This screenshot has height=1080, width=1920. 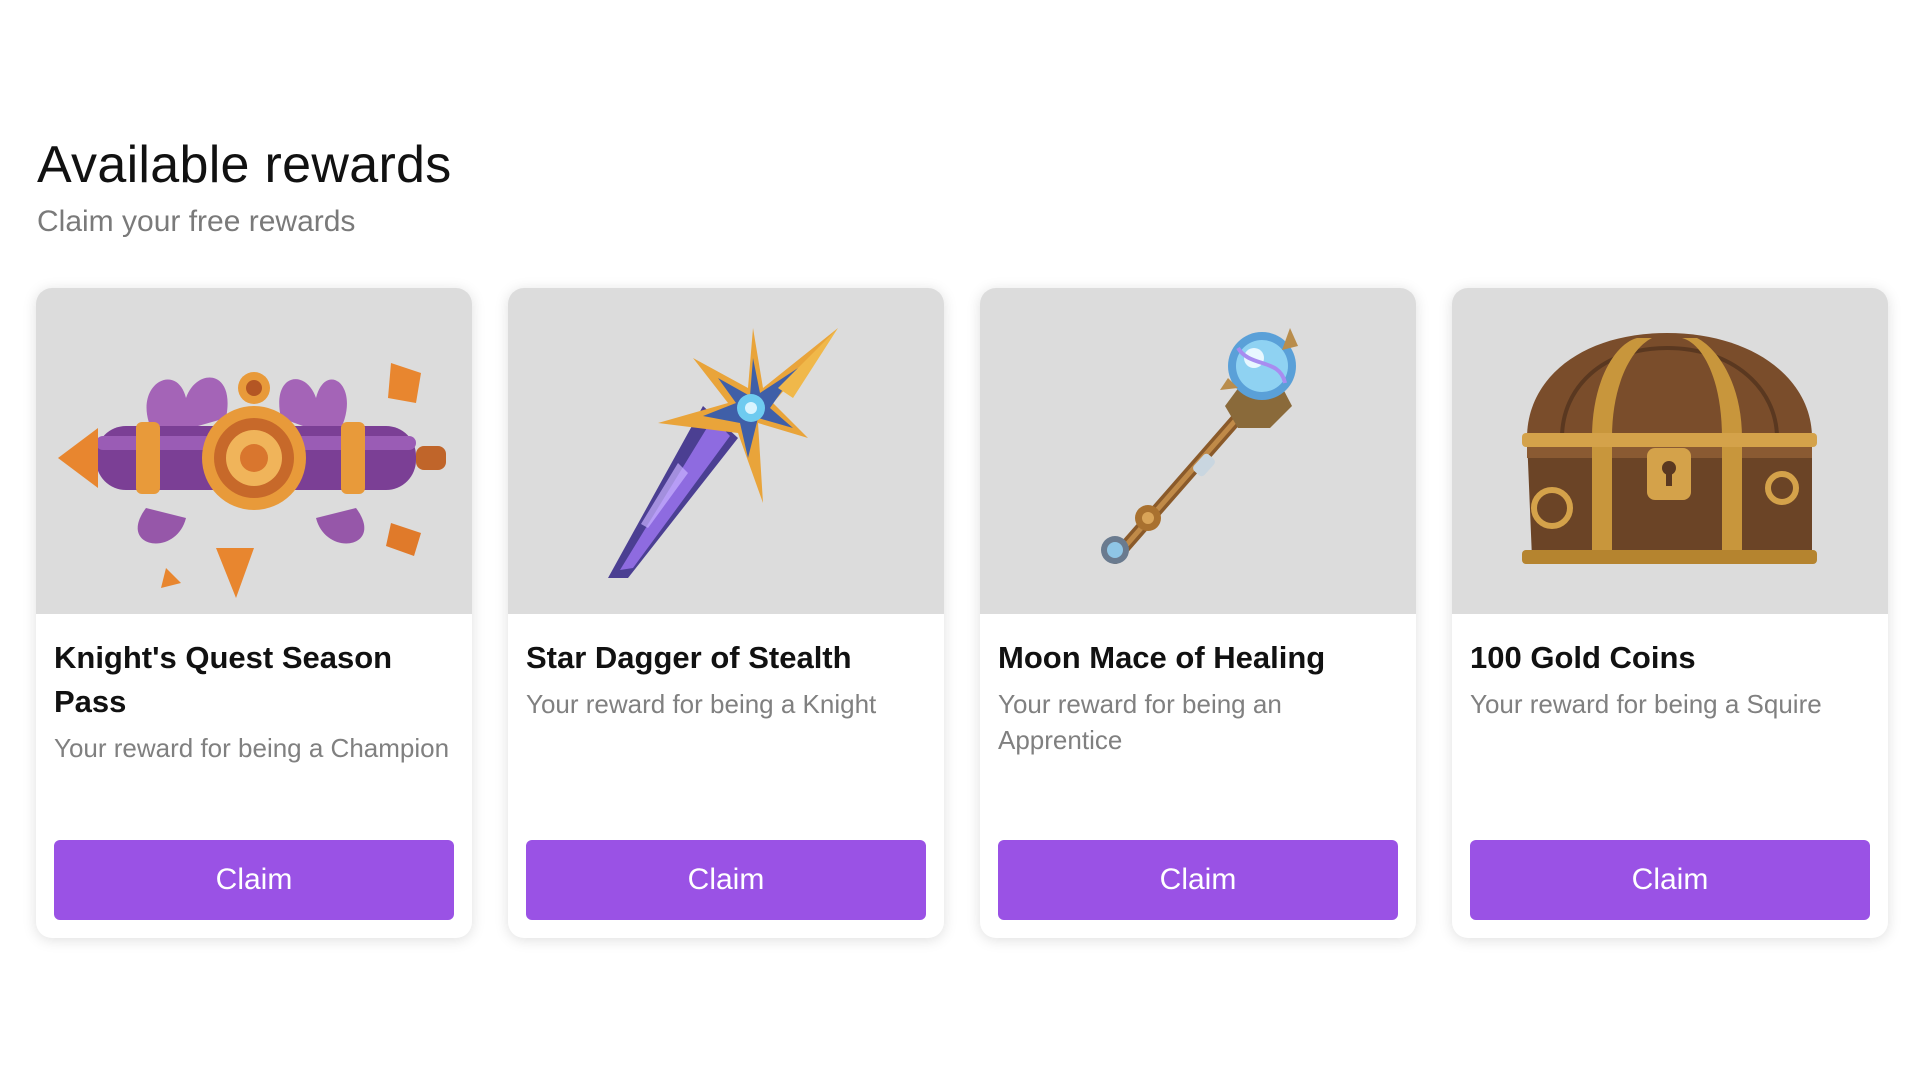 What do you see at coordinates (1162, 657) in the screenshot?
I see `reward-title: Moon Mace of Healing` at bounding box center [1162, 657].